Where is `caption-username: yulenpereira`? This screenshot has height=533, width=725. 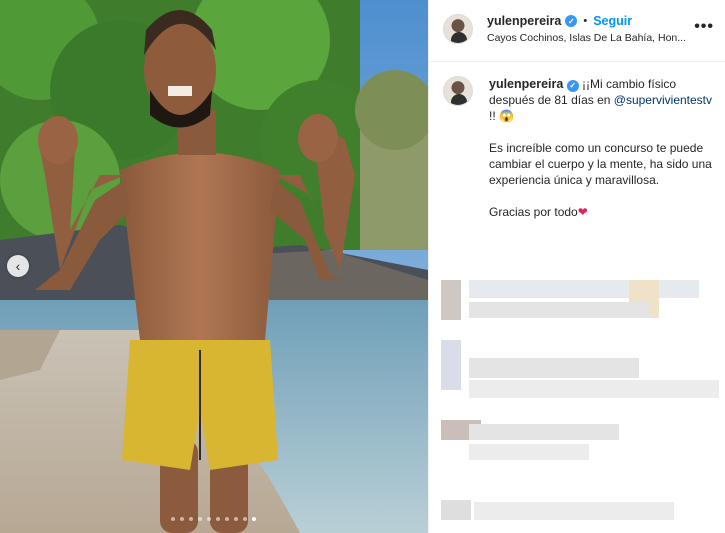
caption-username: yulenpereira is located at coordinates (526, 84).